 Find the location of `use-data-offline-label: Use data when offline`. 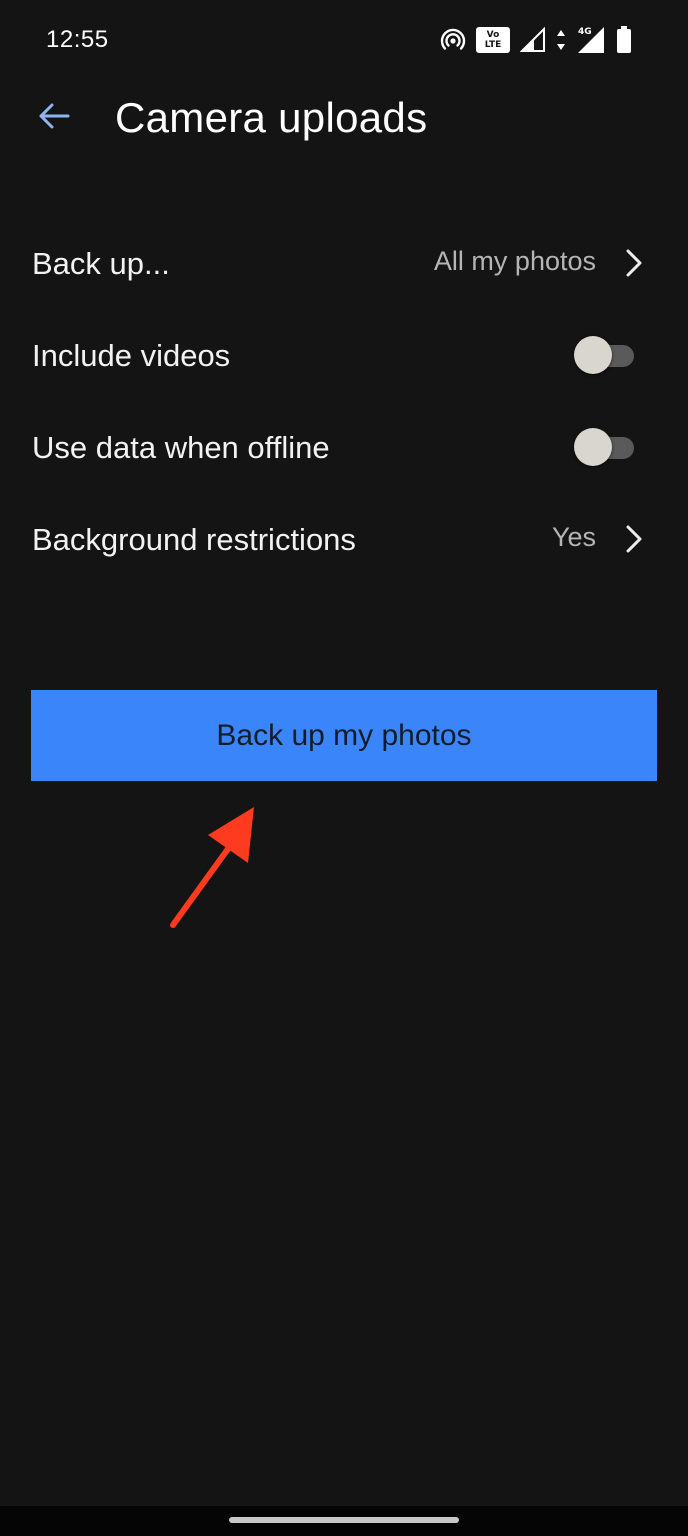

use-data-offline-label: Use data when offline is located at coordinates (181, 447).